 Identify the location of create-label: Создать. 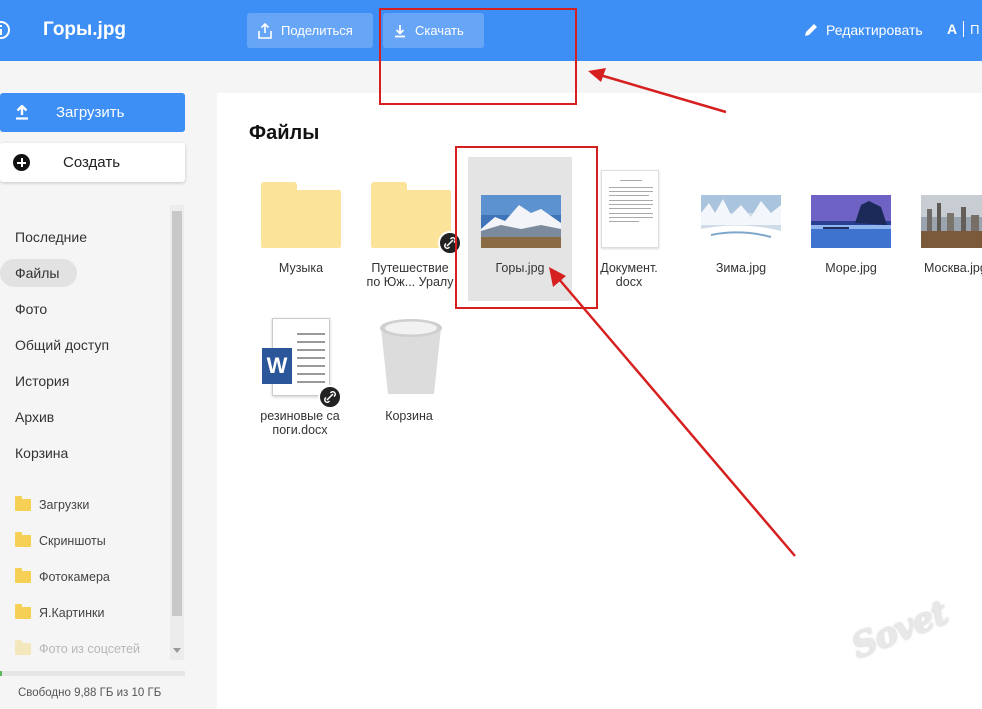
(92, 162).